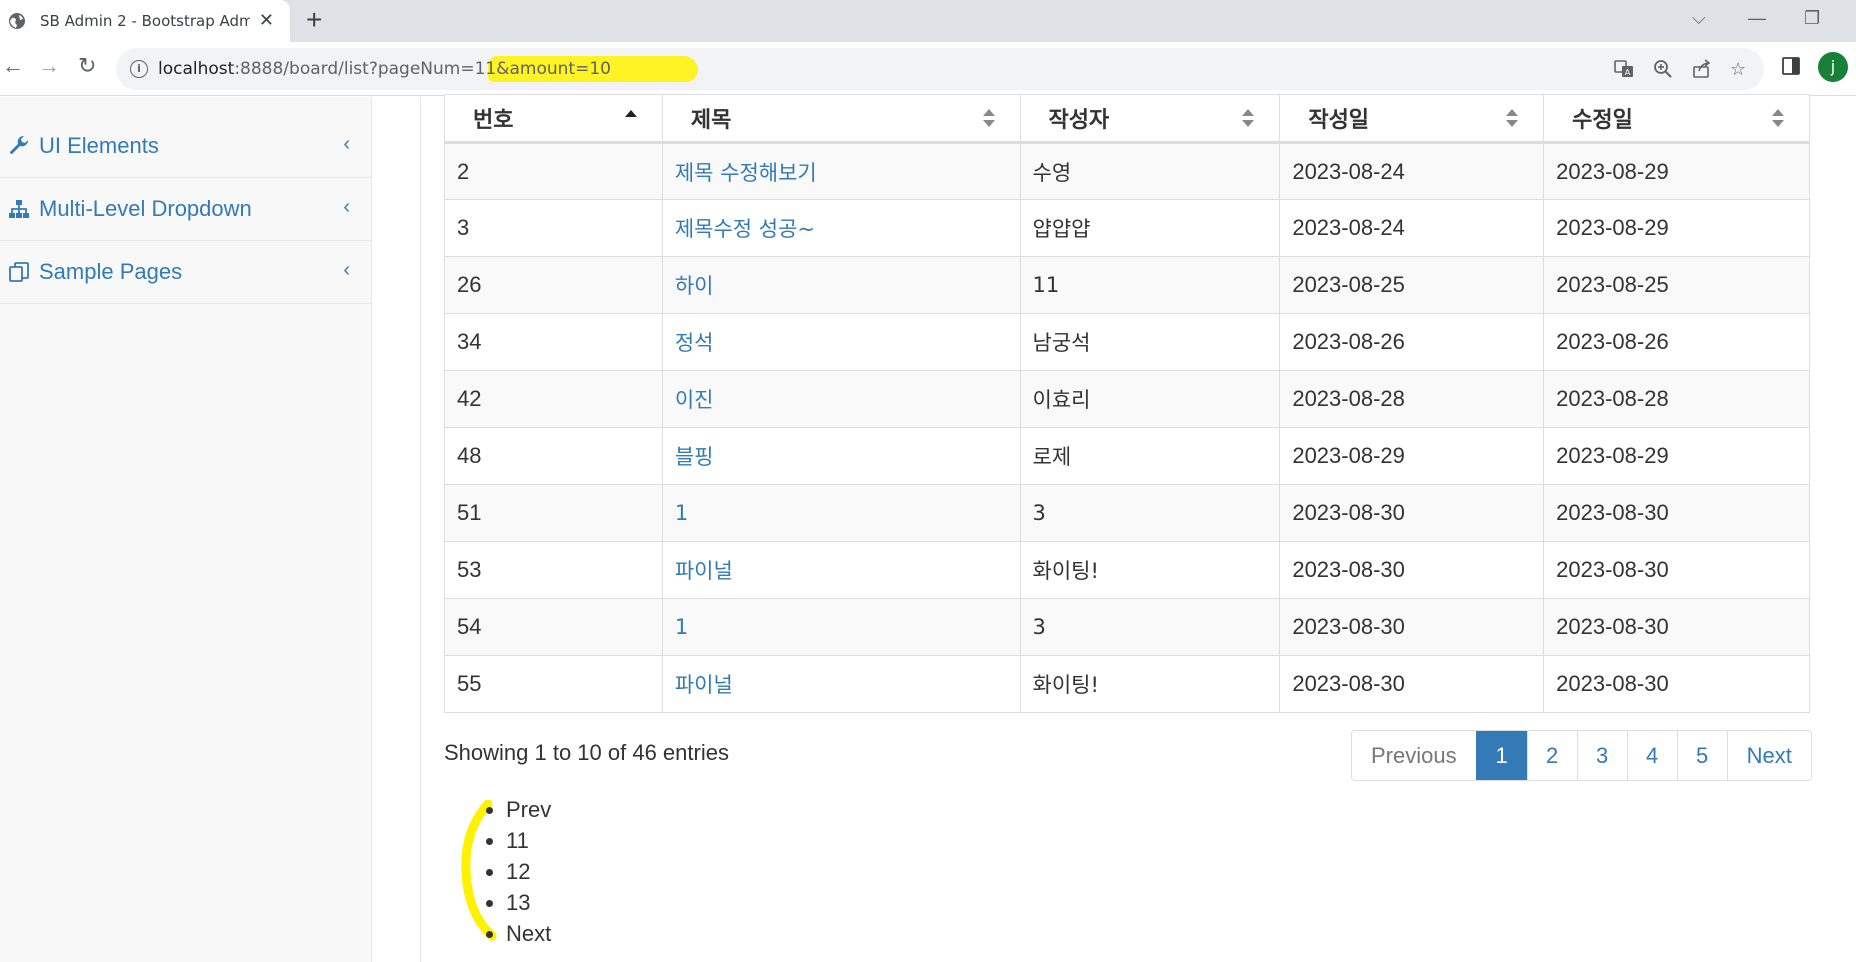 The height and width of the screenshot is (962, 1856). What do you see at coordinates (314, 20) in the screenshot?
I see `new-tab-icon: +` at bounding box center [314, 20].